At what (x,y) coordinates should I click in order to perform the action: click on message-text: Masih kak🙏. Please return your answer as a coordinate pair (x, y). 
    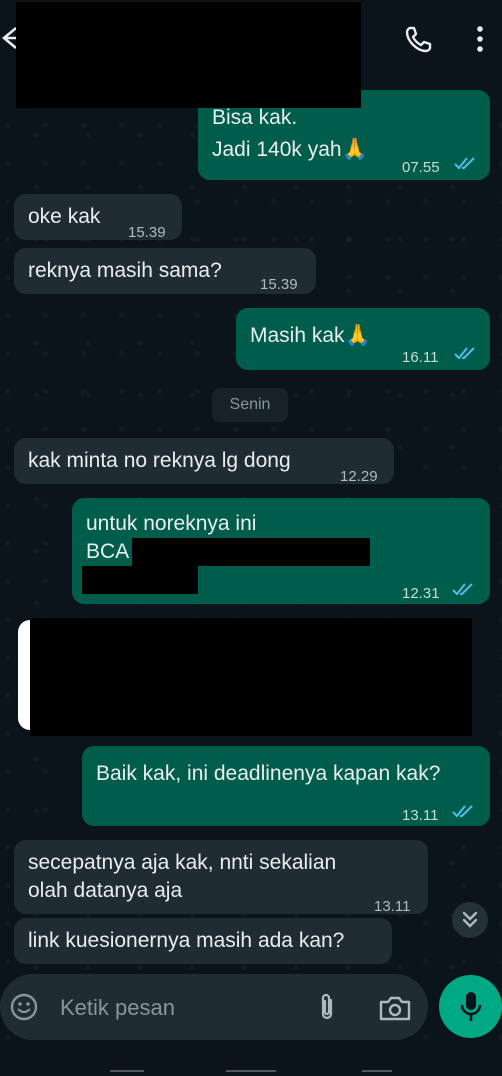
    Looking at the image, I should click on (310, 335).